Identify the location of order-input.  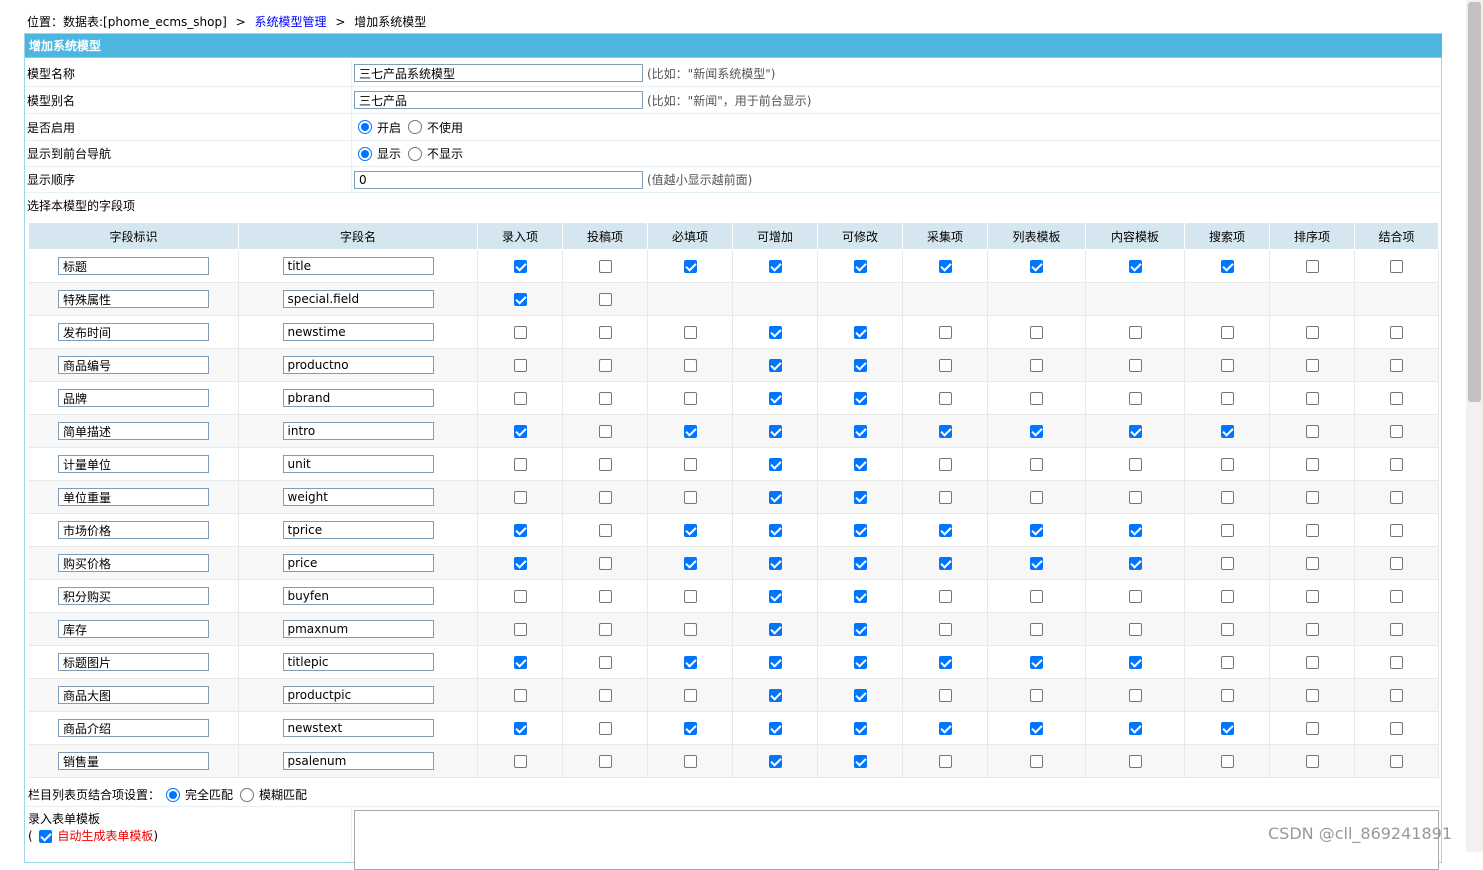
(498, 179).